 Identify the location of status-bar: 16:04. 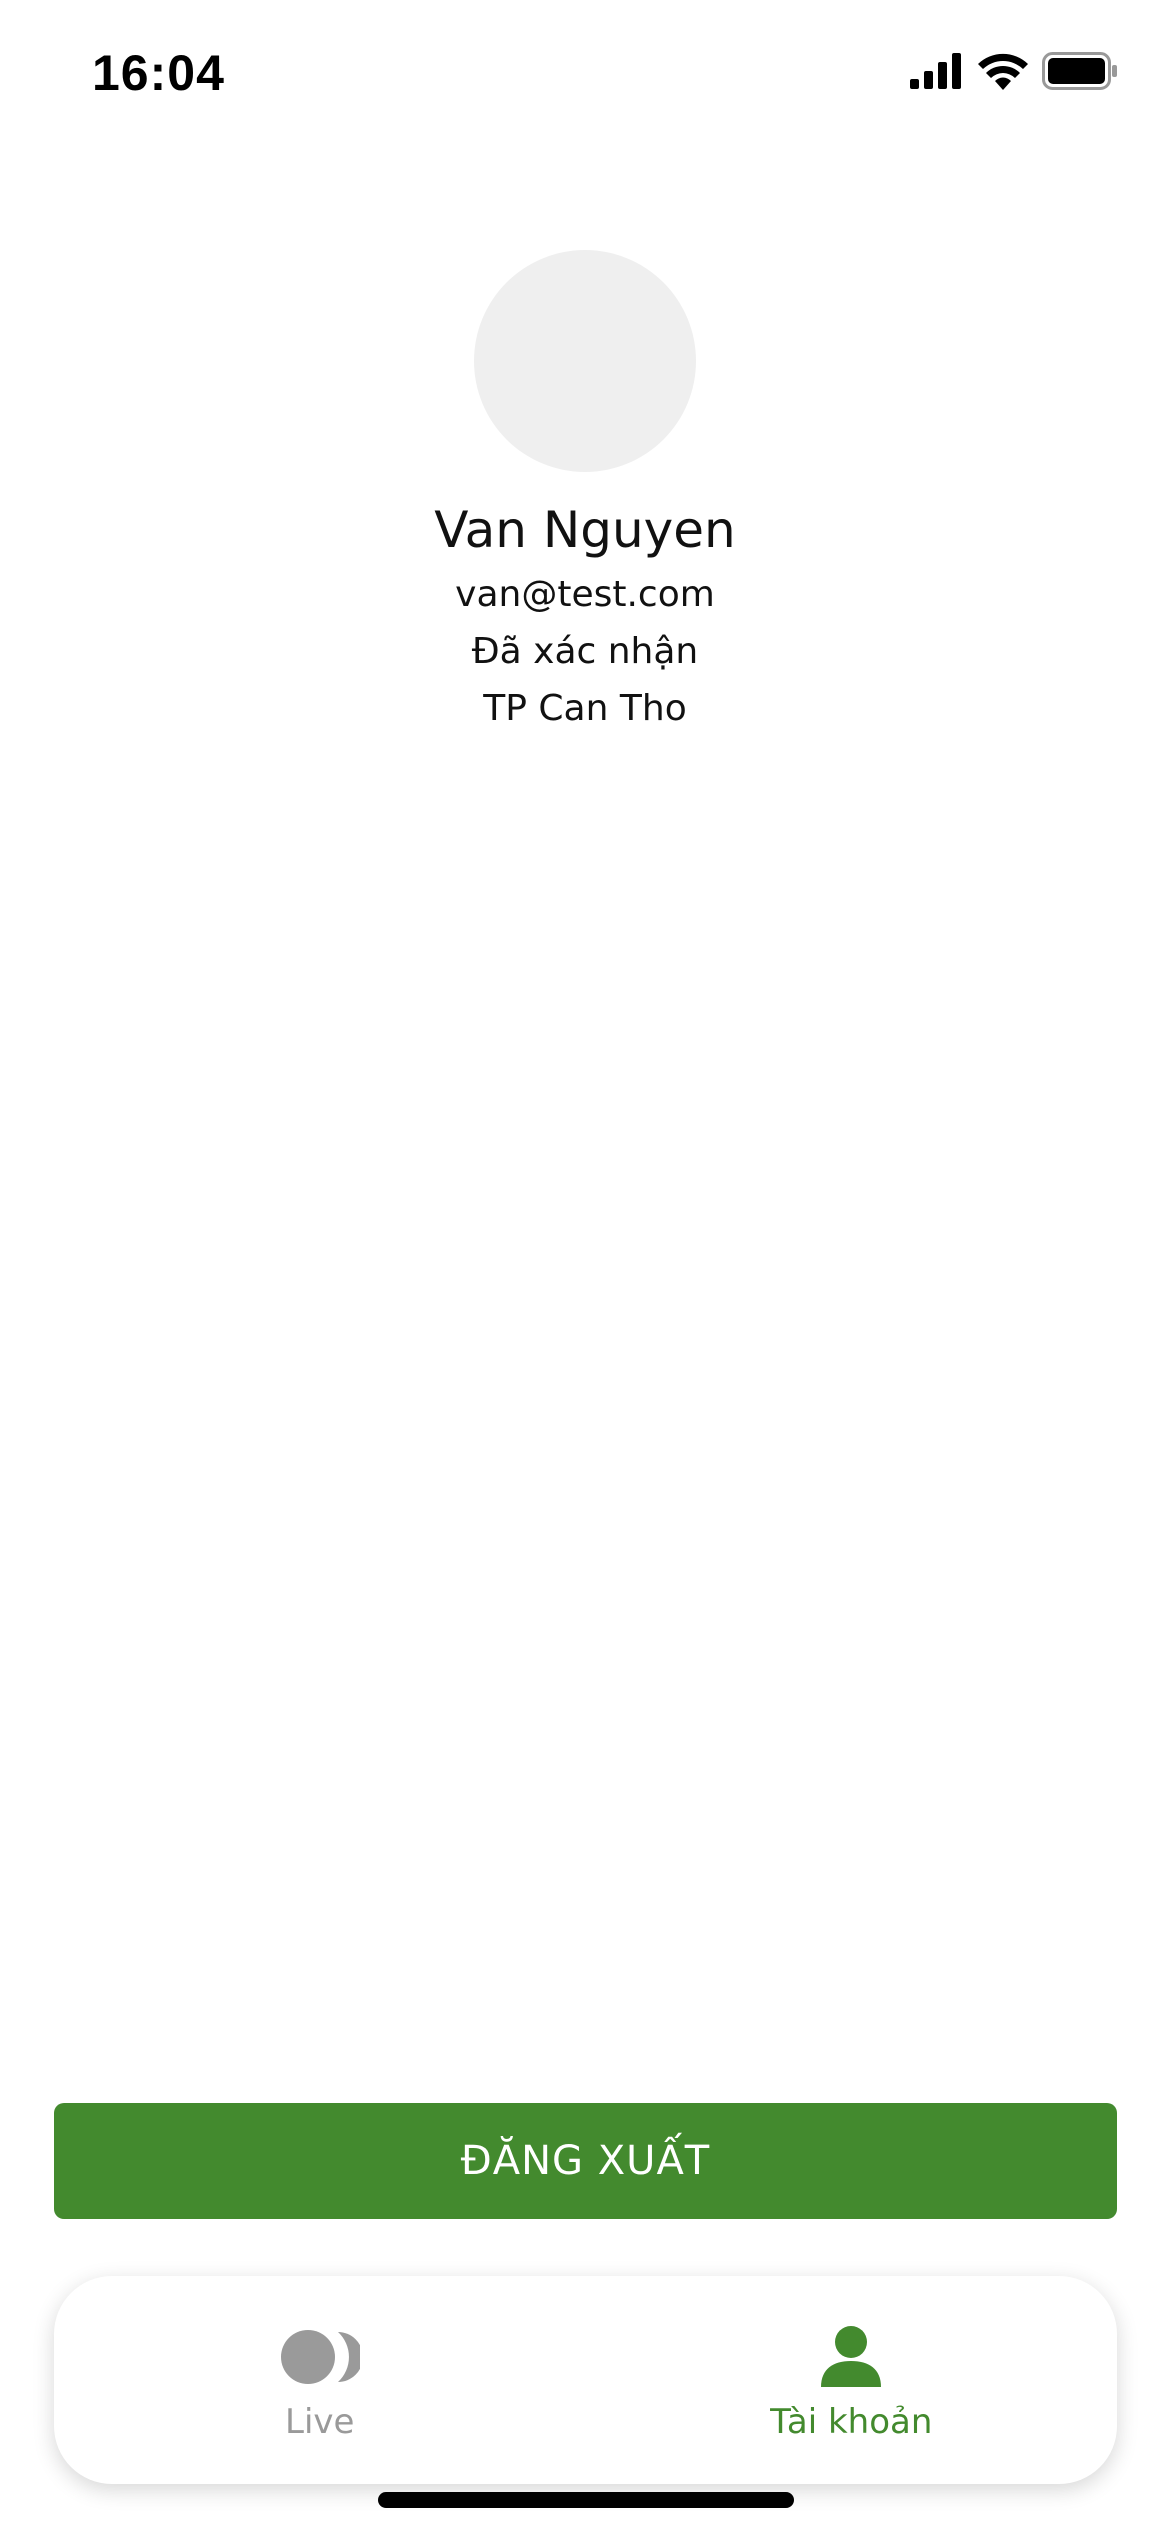
(585, 75).